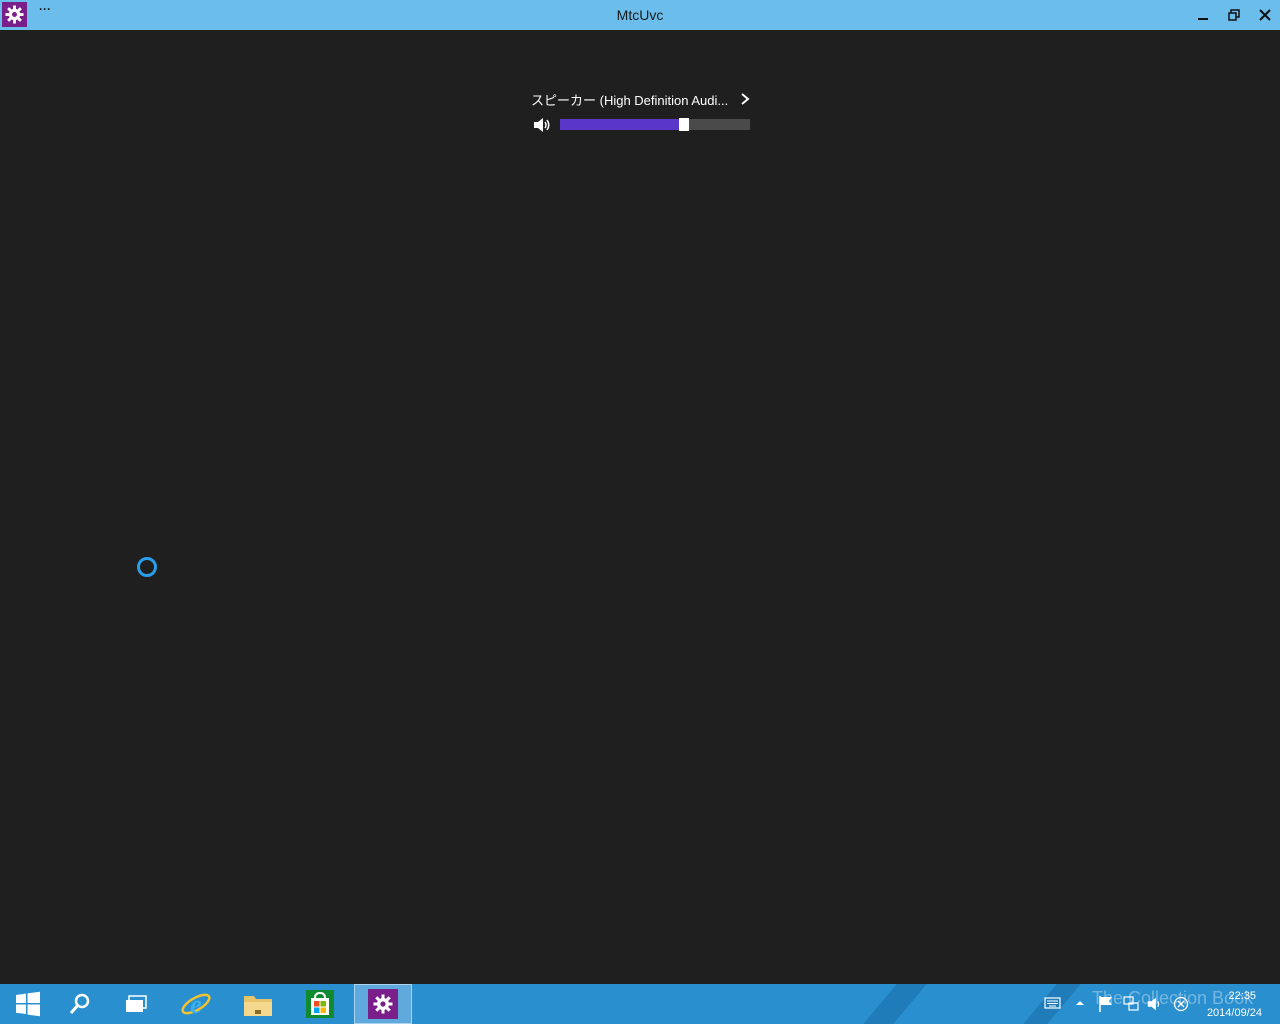  I want to click on title-bar: ··· MtcUvc, so click(640, 15).